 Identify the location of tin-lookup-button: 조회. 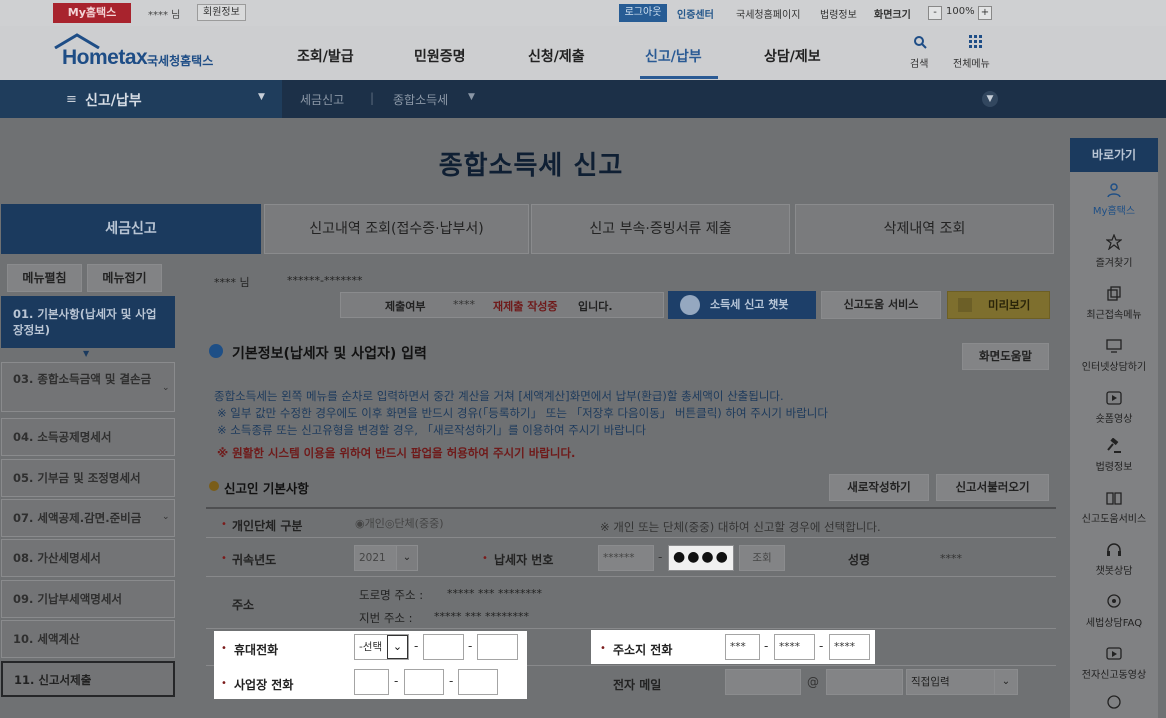
(762, 558).